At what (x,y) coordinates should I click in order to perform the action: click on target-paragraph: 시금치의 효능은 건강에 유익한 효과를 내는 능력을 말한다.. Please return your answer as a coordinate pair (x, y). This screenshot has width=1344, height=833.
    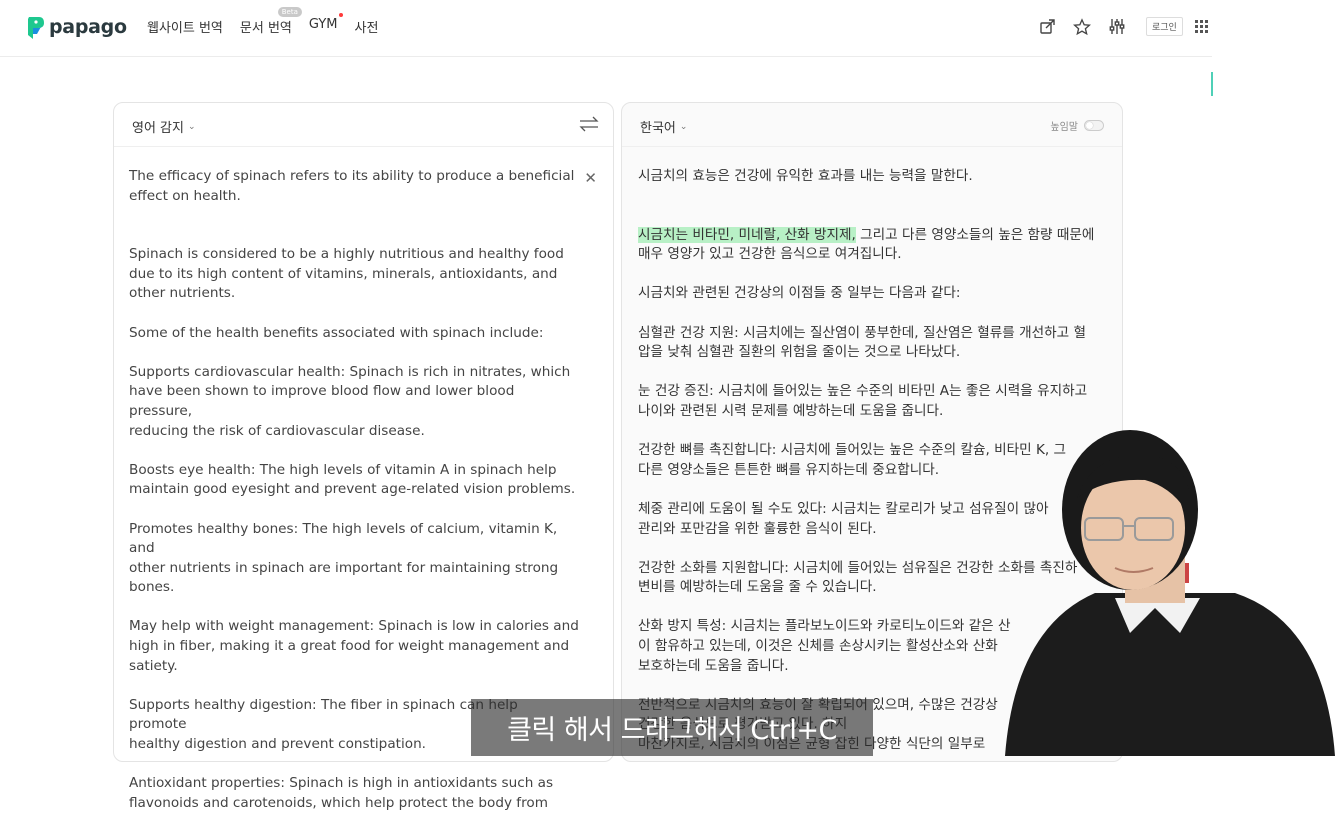
    Looking at the image, I should click on (805, 176).